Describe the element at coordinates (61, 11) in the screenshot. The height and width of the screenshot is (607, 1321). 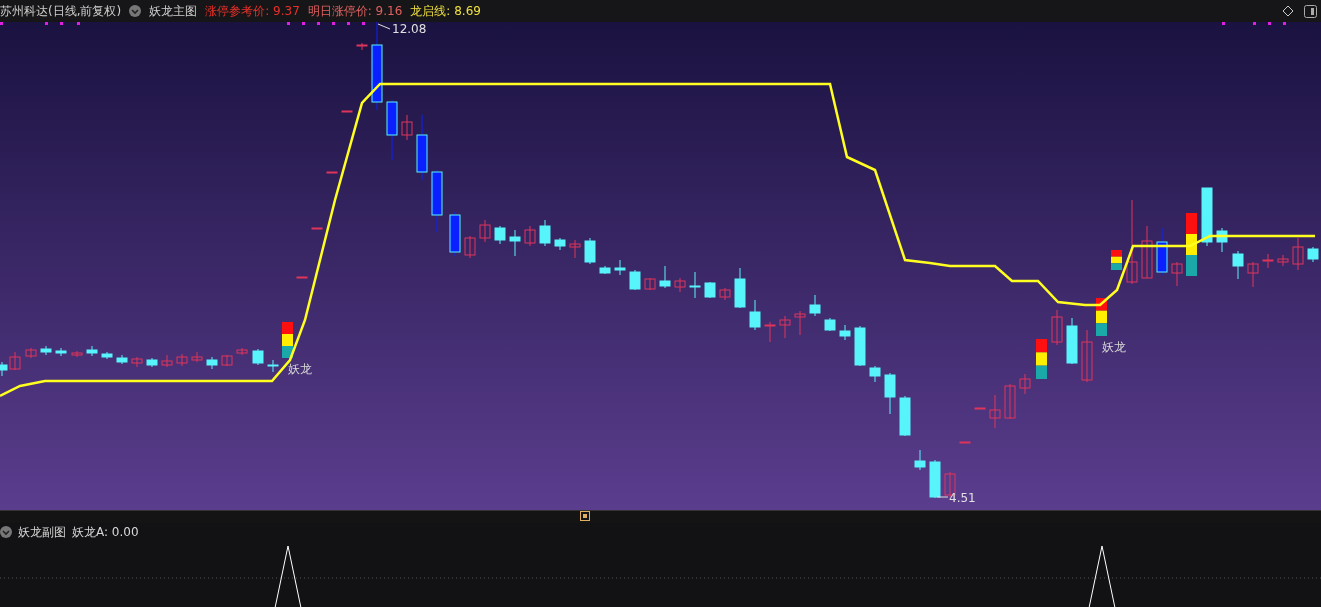
I see `stock-title: 苏州科达(日线,前复权)` at that location.